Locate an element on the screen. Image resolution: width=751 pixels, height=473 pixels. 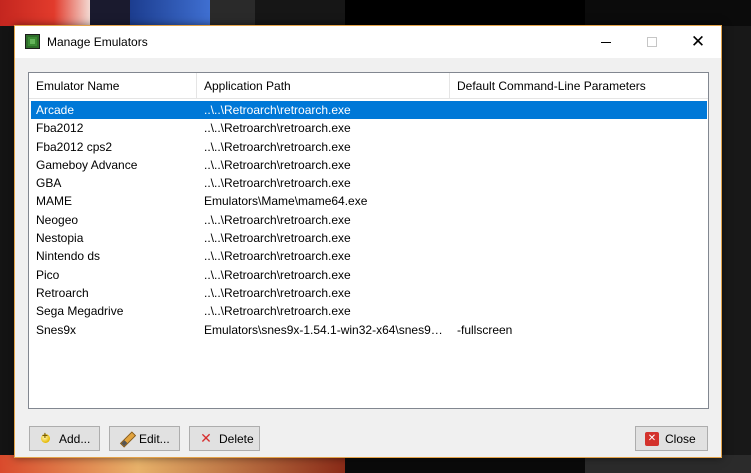
emulator-name-cell: MAME is located at coordinates (54, 201).